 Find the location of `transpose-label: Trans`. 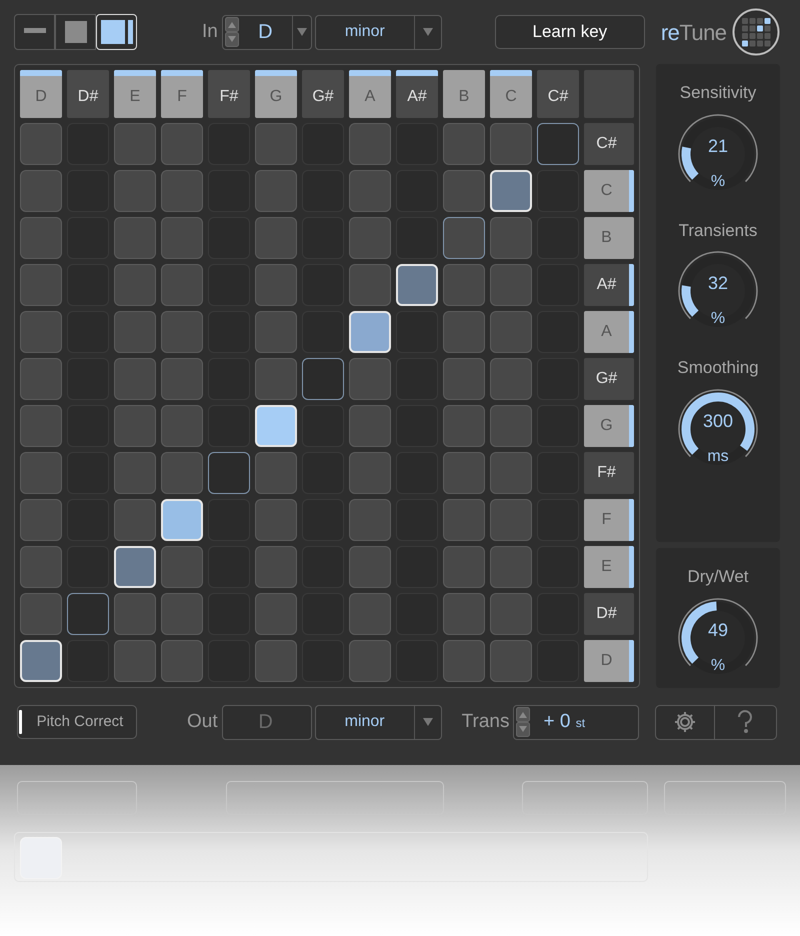

transpose-label: Trans is located at coordinates (486, 722).